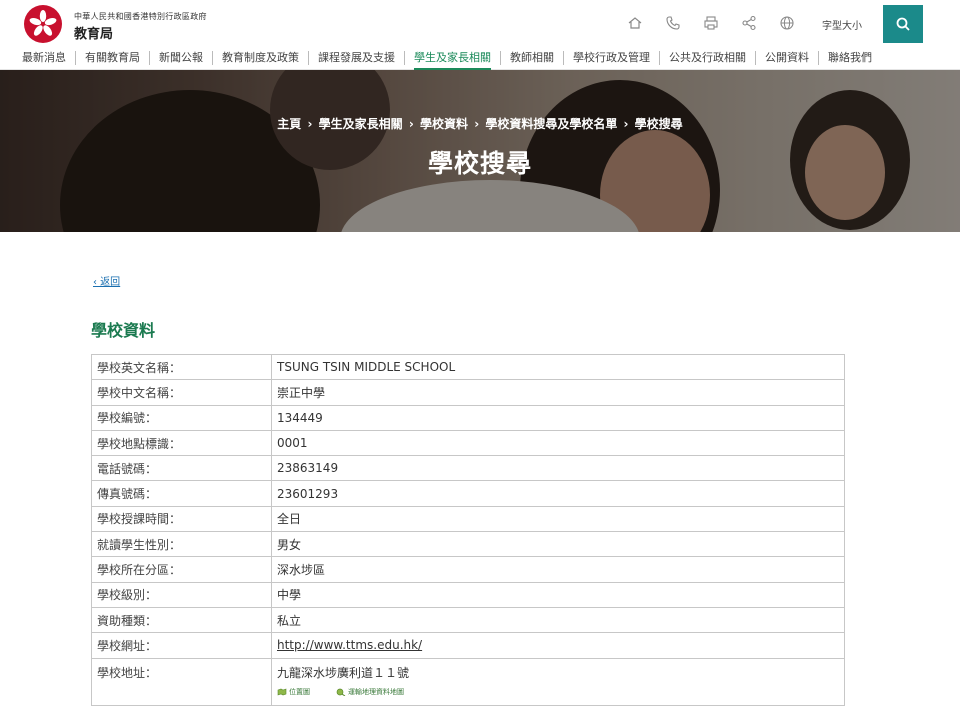 The height and width of the screenshot is (721, 960). I want to click on row-label: 學校級別：, so click(181, 594).